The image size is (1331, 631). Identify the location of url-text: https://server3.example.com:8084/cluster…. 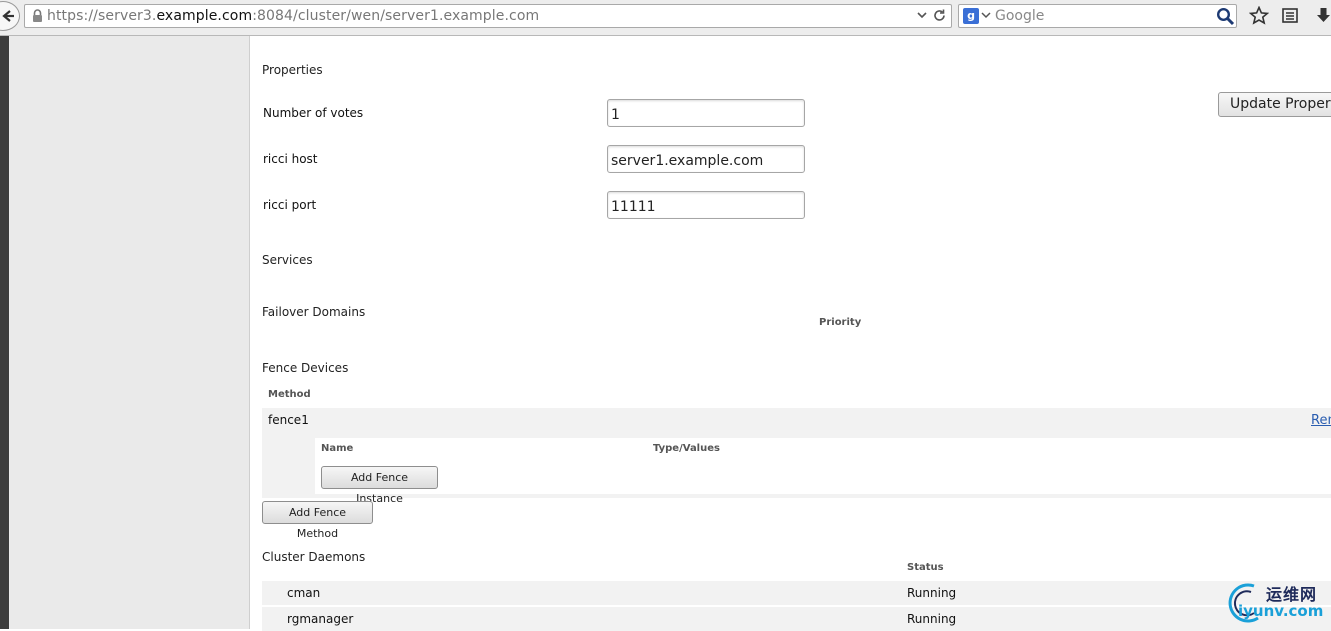
(293, 16).